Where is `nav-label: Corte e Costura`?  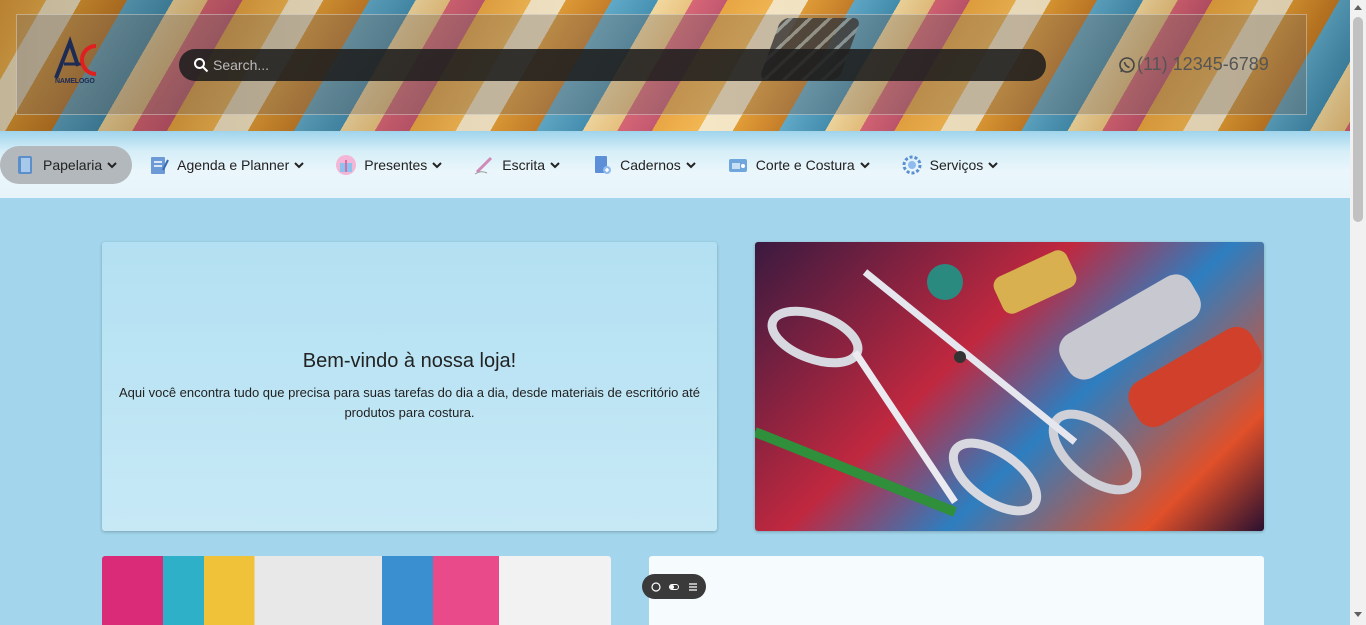
nav-label: Corte e Costura is located at coordinates (805, 164).